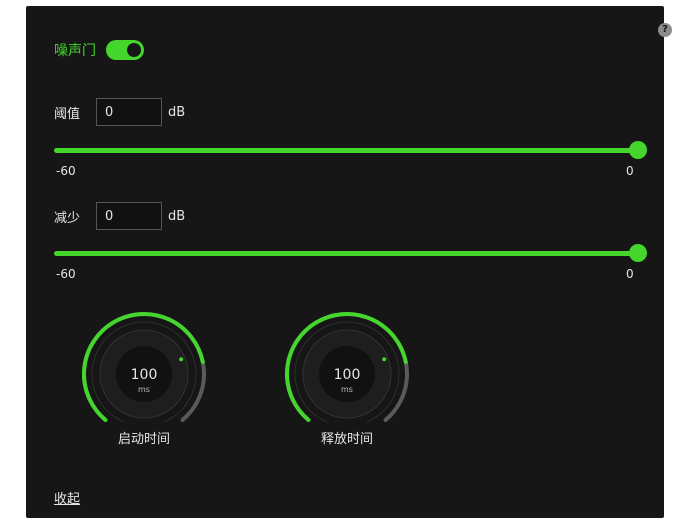 The height and width of the screenshot is (523, 673). I want to click on reduction-min-label: -60, so click(66, 274).